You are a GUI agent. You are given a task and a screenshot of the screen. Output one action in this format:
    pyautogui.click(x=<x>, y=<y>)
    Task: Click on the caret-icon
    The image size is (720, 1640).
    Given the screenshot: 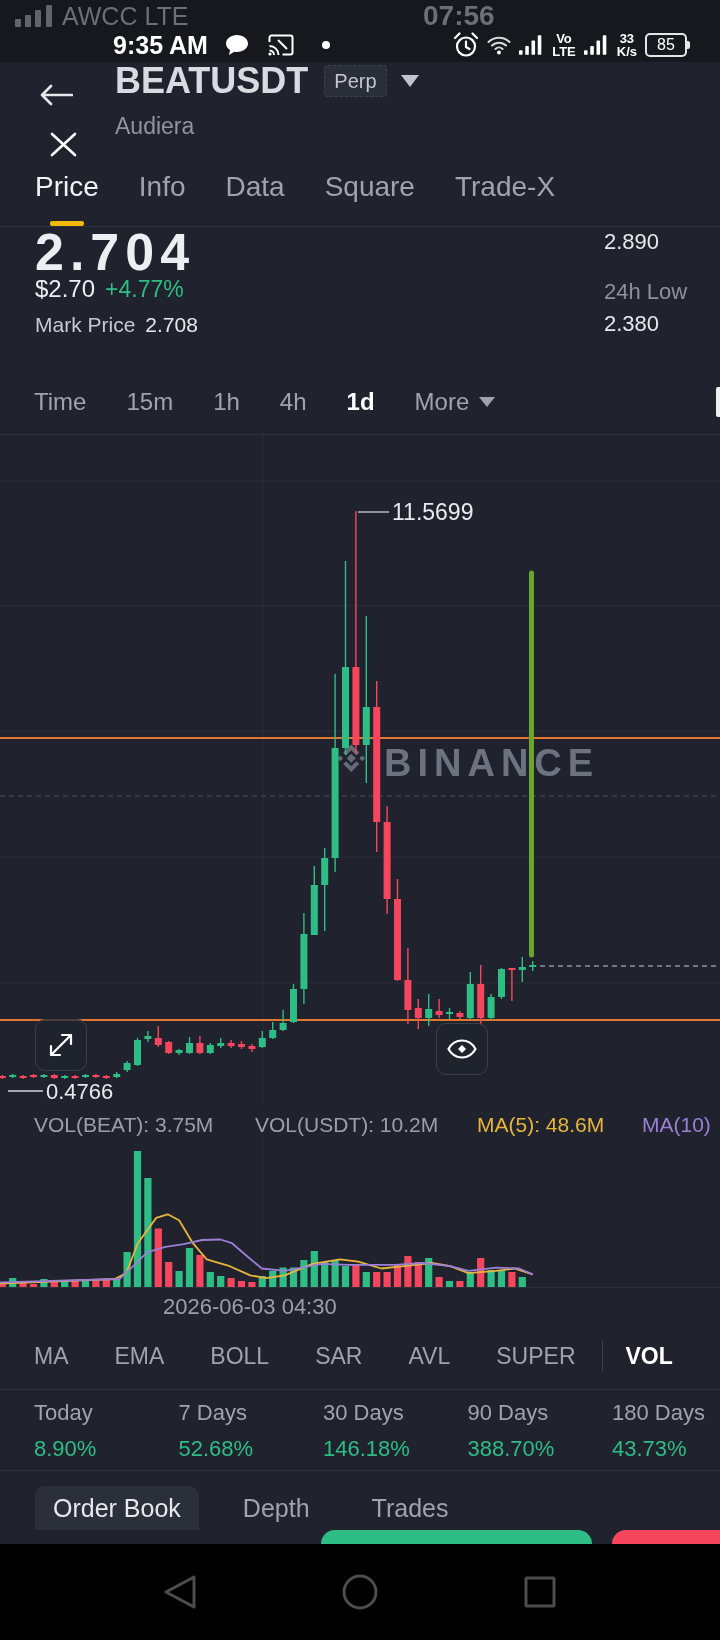 What is the action you would take?
    pyautogui.click(x=409, y=81)
    